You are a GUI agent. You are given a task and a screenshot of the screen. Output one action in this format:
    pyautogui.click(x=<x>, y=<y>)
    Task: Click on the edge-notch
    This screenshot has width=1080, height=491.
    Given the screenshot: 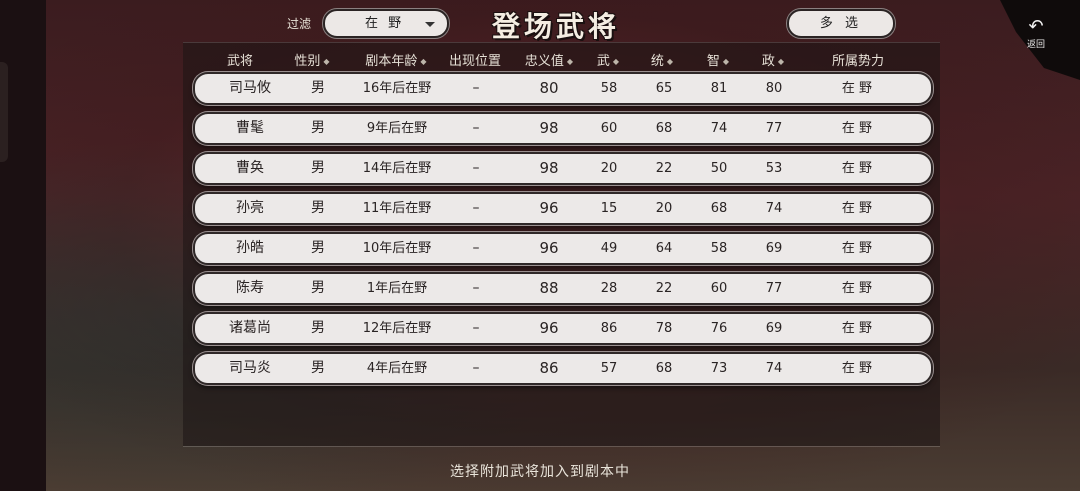 What is the action you would take?
    pyautogui.click(x=4, y=112)
    